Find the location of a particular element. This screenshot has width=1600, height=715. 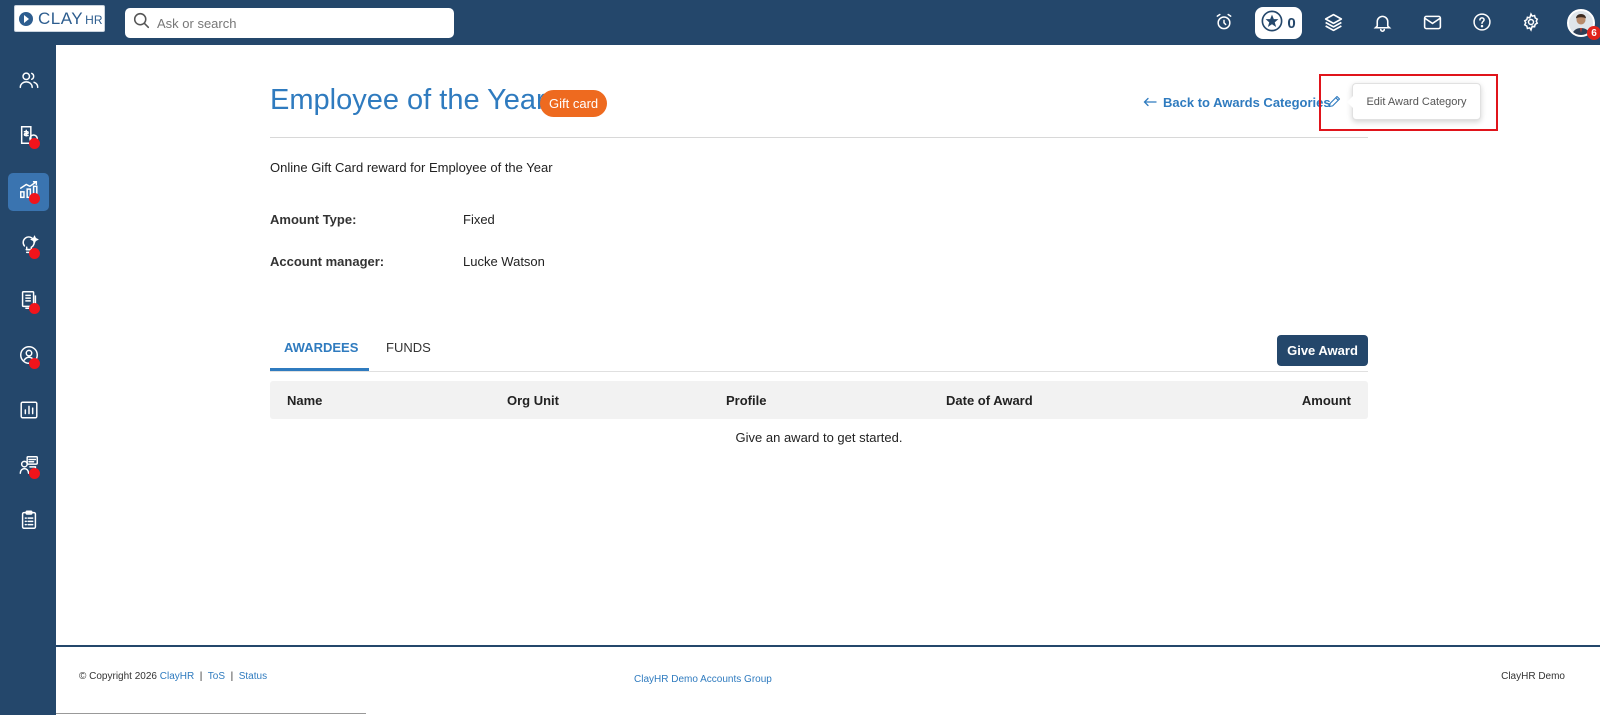

column-header-org-unit: Org Unit is located at coordinates (533, 400).